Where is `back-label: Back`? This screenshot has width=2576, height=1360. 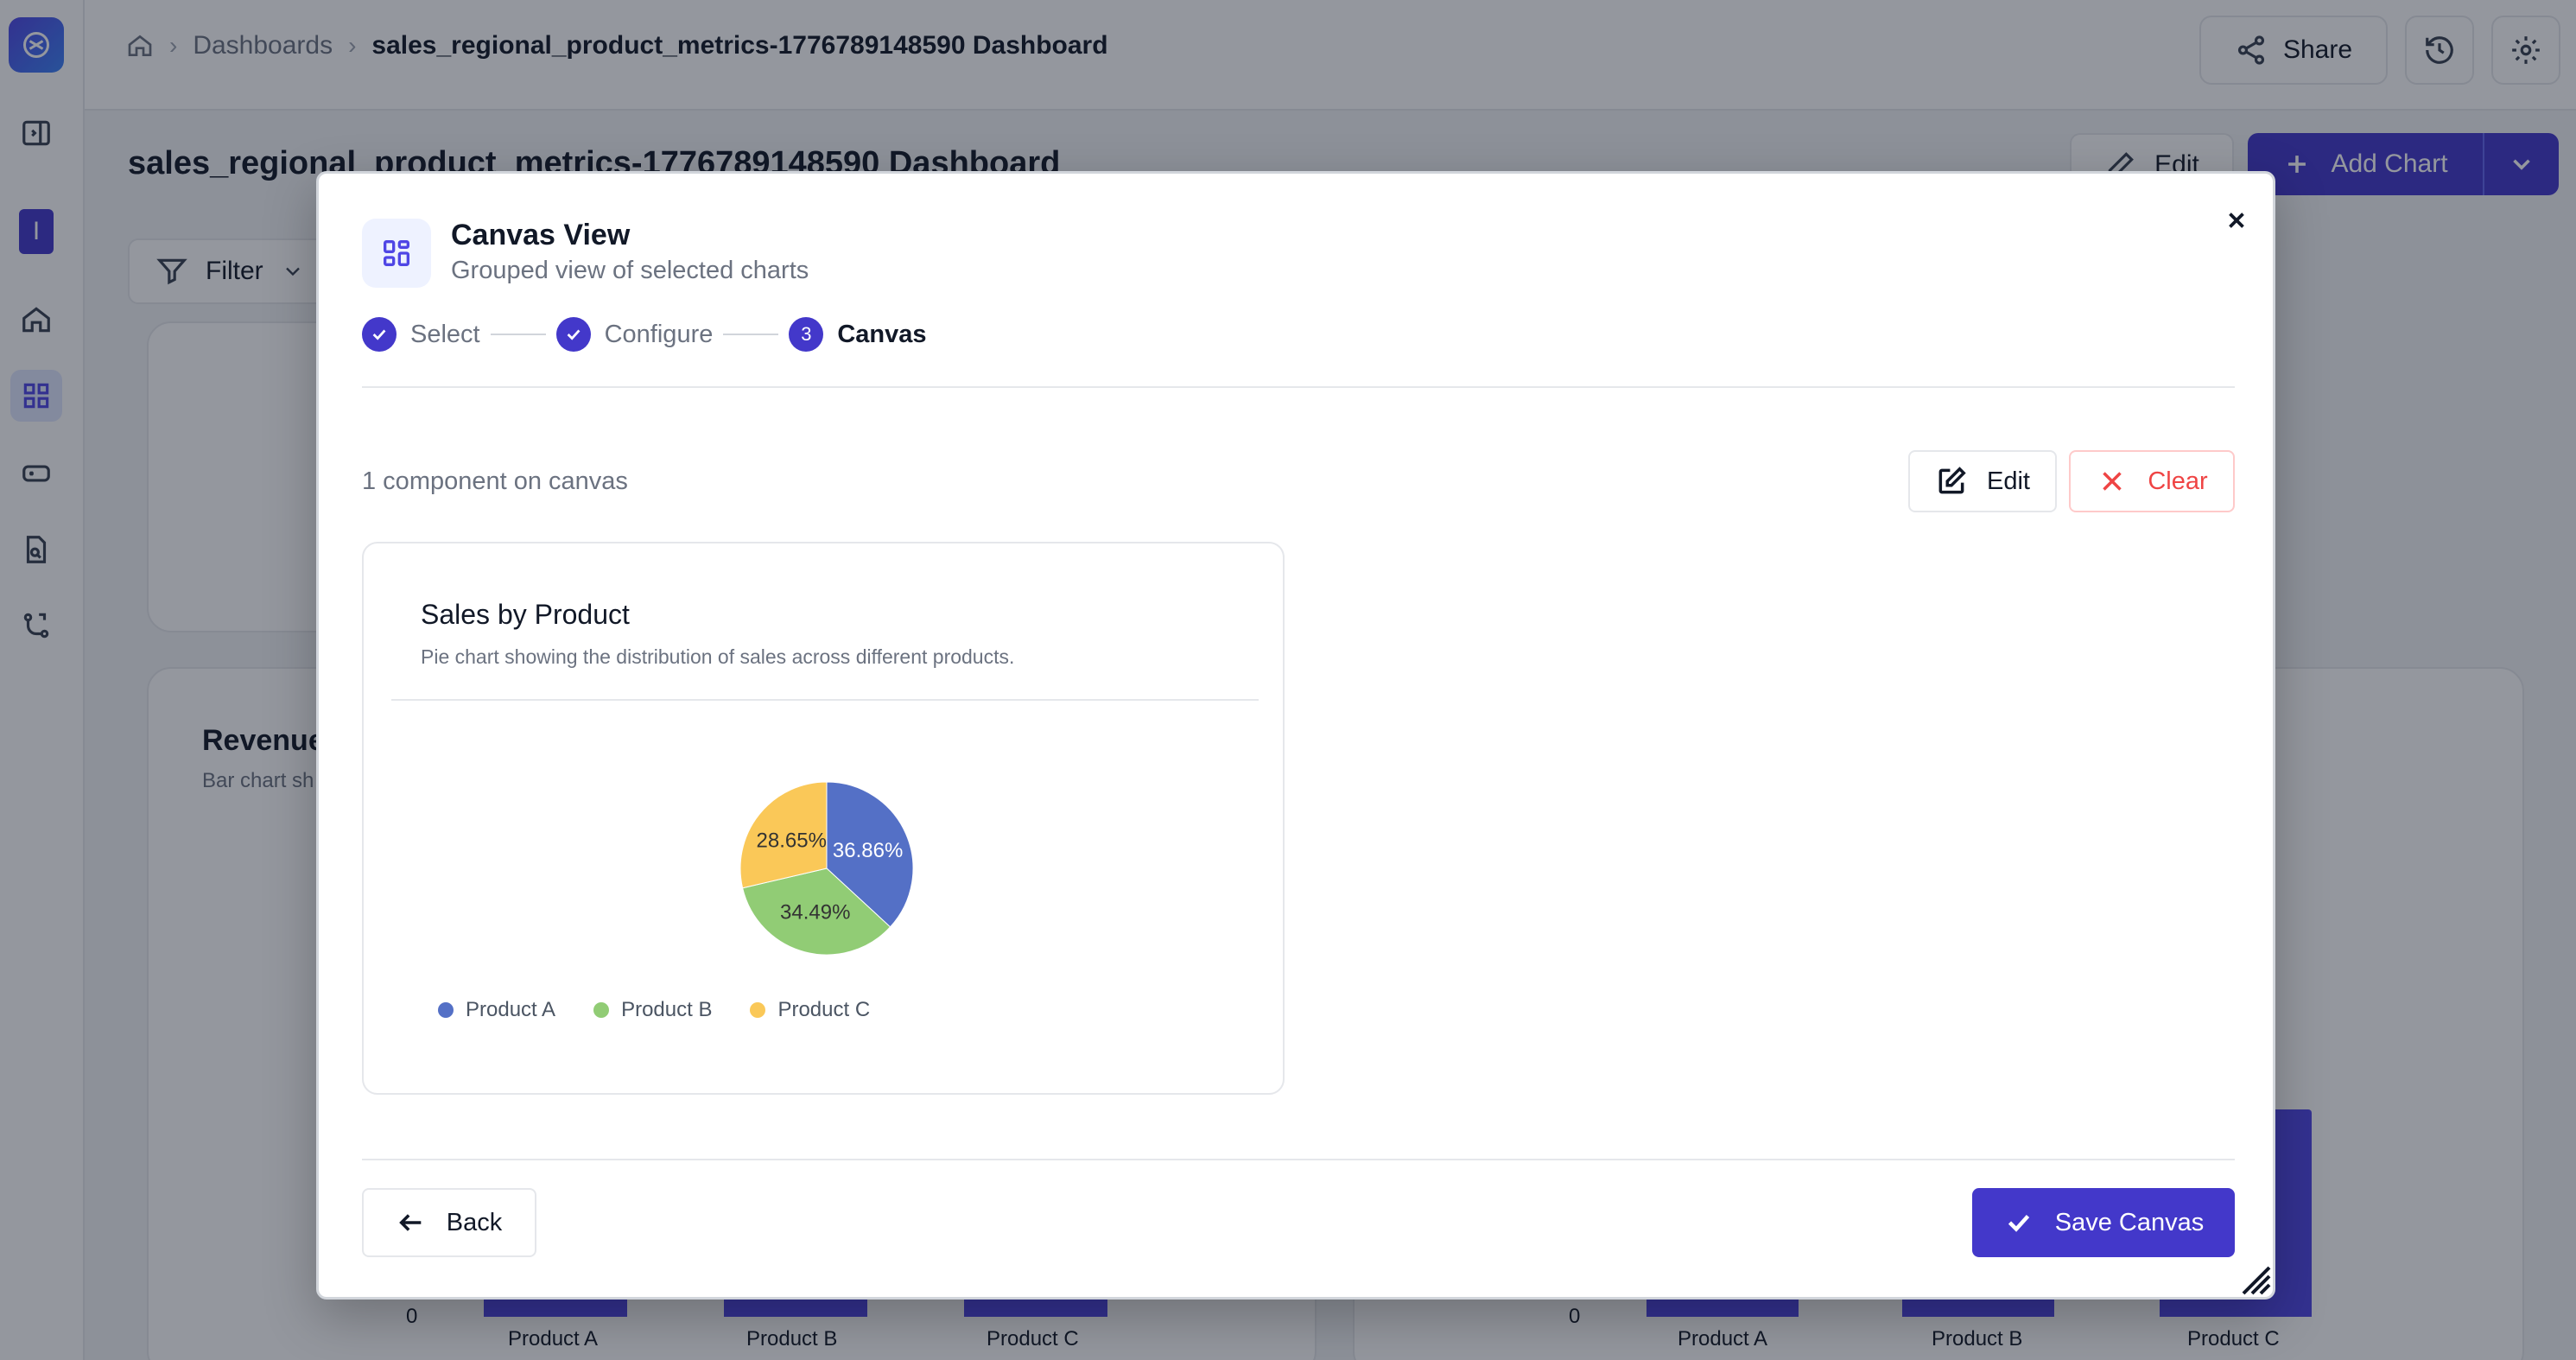
back-label: Back is located at coordinates (474, 1222).